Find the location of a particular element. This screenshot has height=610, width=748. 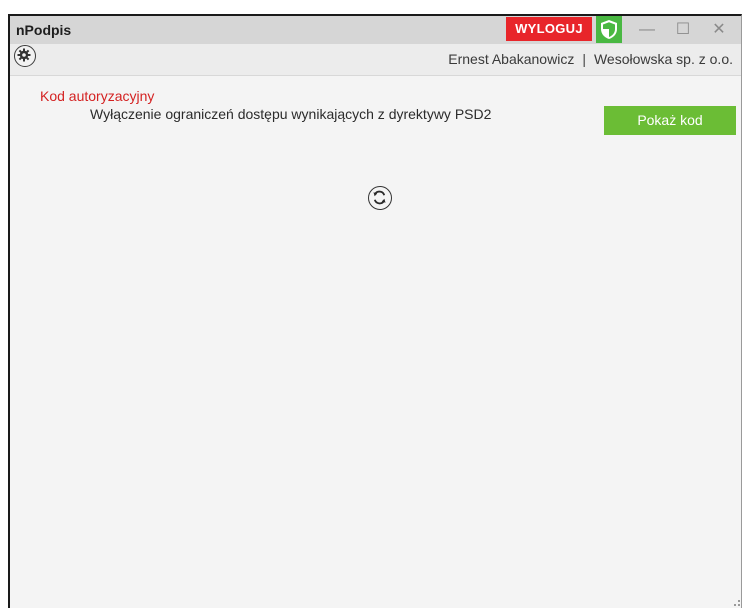

user-info: Ernest Abakanowicz | Wesołowska sp. z o.o. is located at coordinates (590, 59).